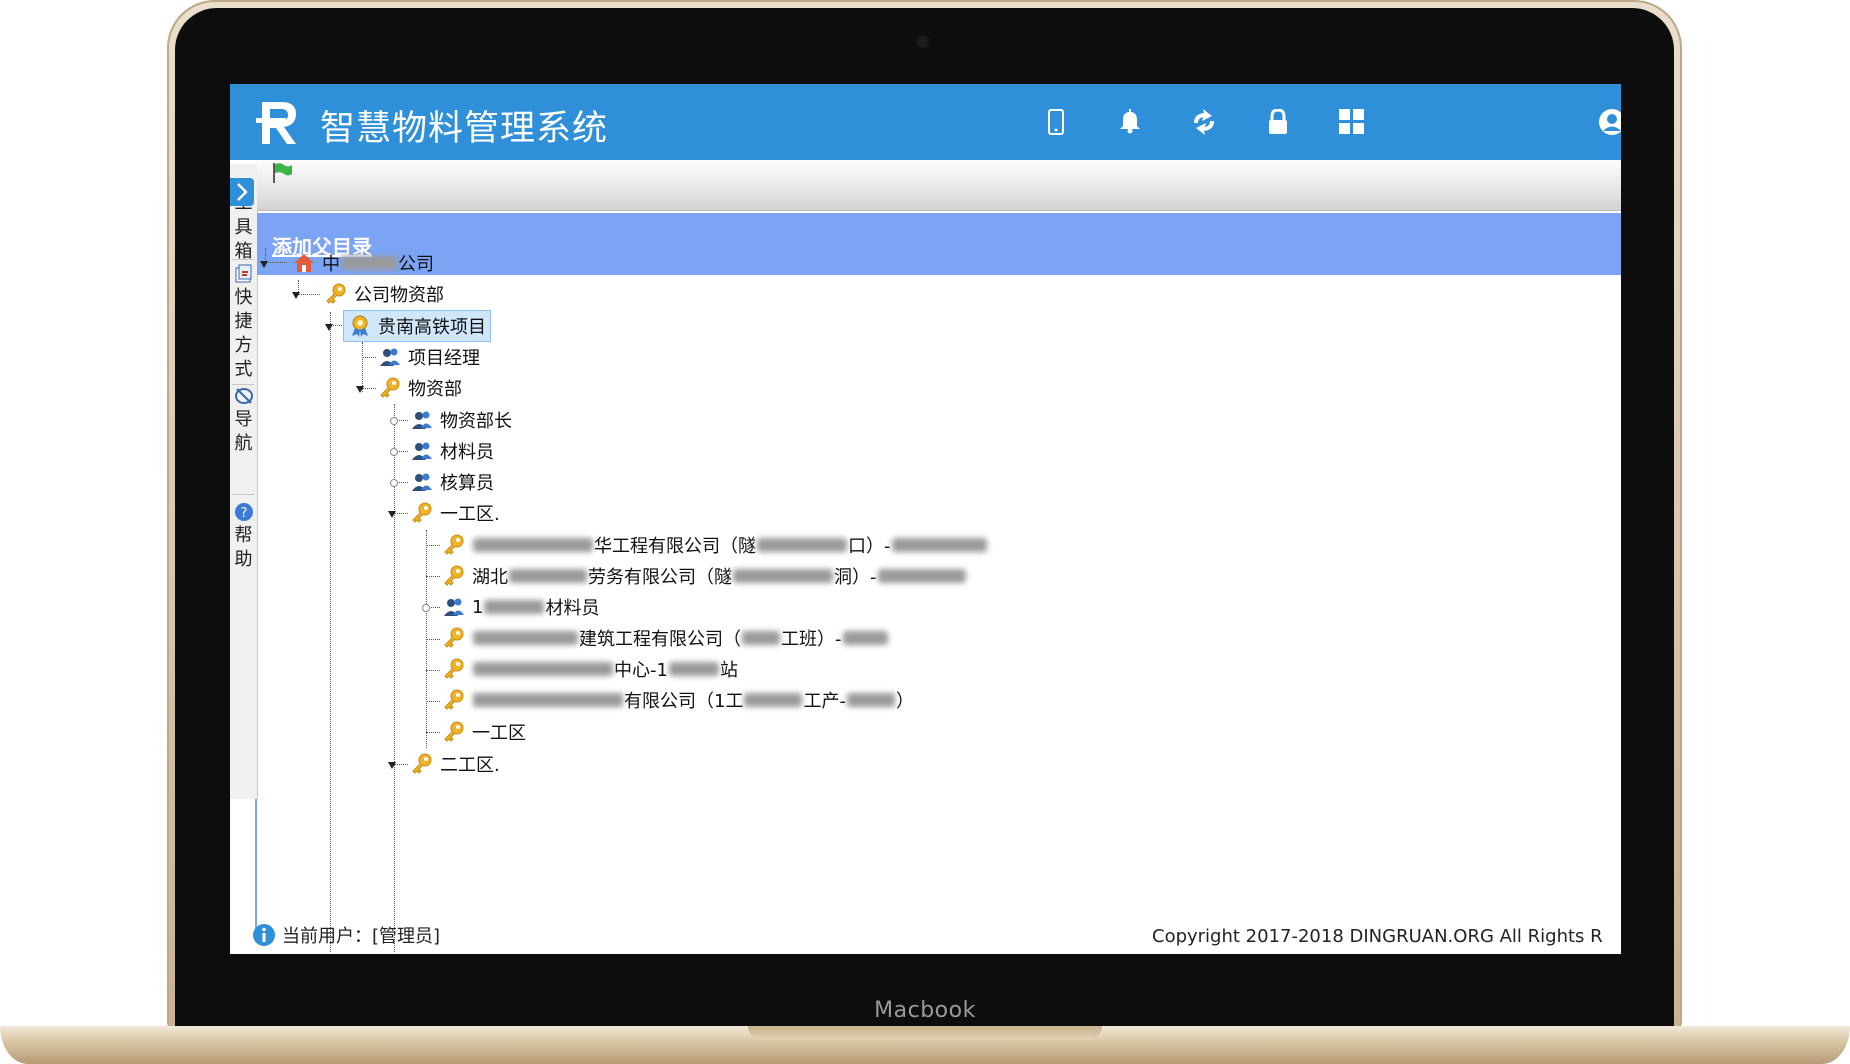 Image resolution: width=1850 pixels, height=1064 pixels. What do you see at coordinates (1278, 122) in the screenshot?
I see `lock-icon` at bounding box center [1278, 122].